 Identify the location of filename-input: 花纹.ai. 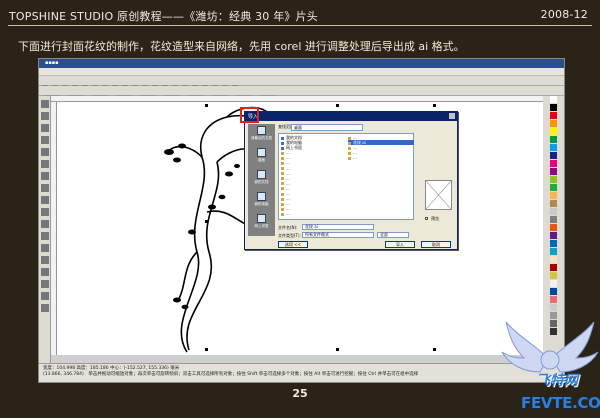
(338, 227).